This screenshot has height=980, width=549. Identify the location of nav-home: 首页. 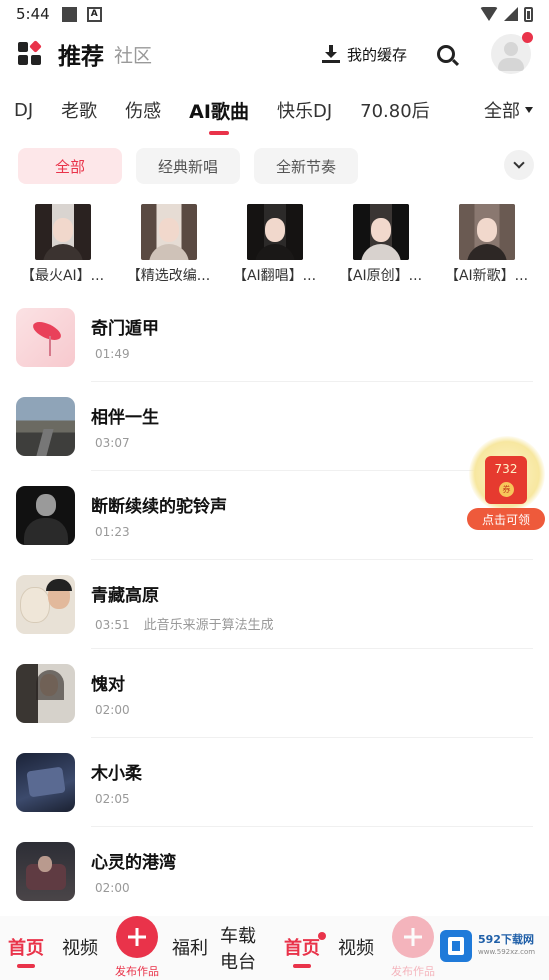
(26, 947).